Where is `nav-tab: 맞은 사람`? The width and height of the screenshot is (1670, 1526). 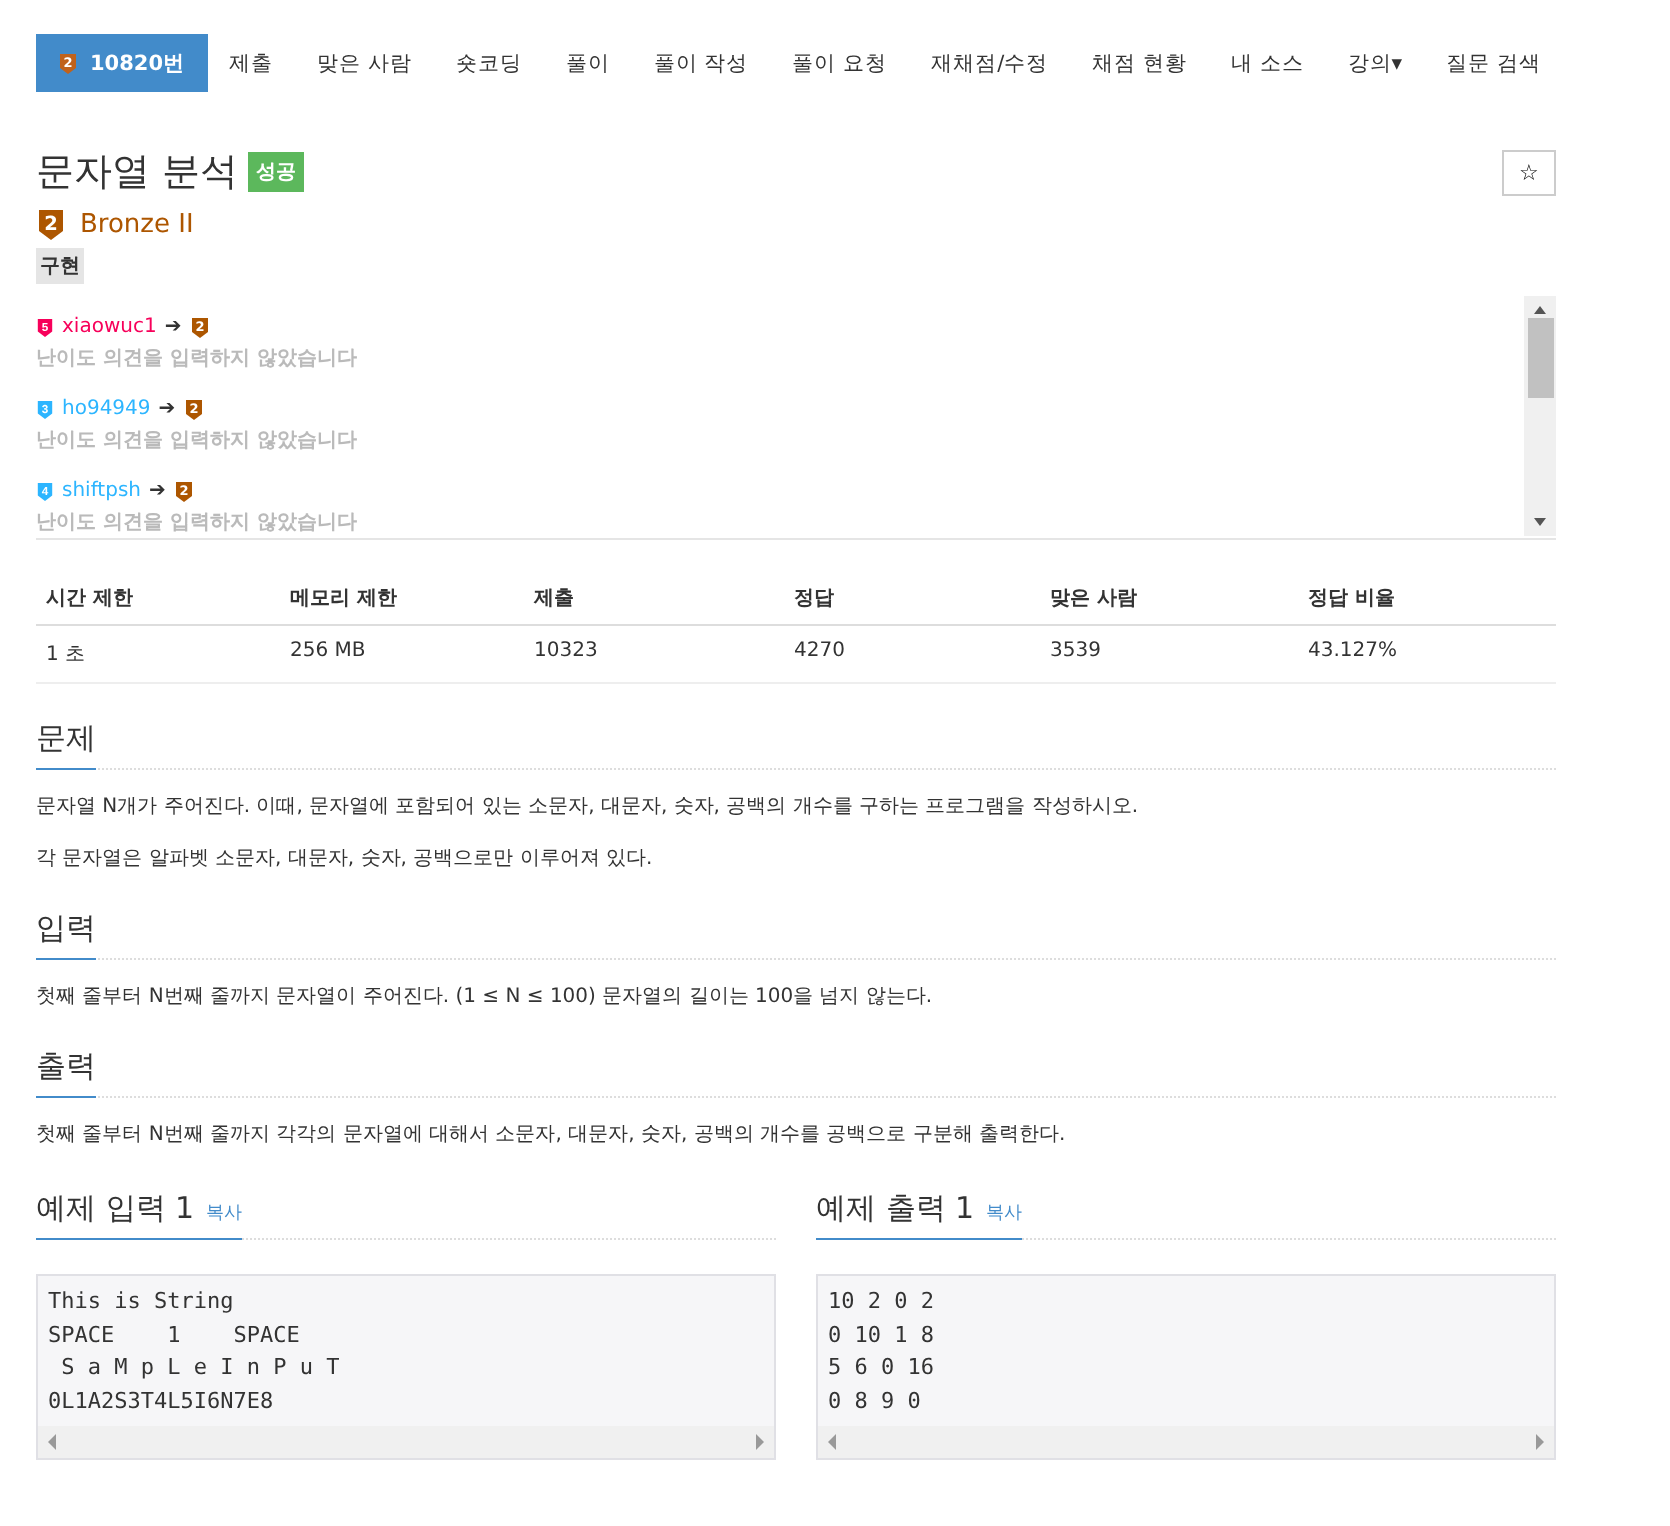
nav-tab: 맞은 사람 is located at coordinates (364, 63).